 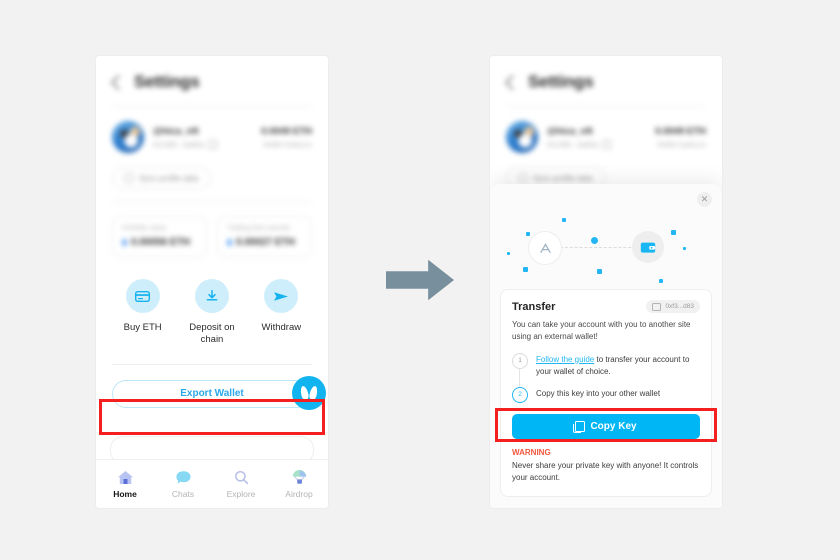 I want to click on nav-label: Home, so click(x=125, y=493).